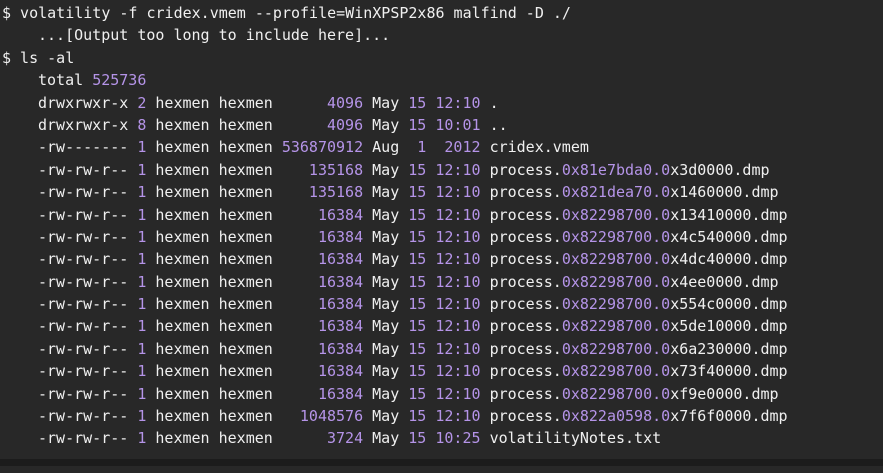 The height and width of the screenshot is (473, 883). What do you see at coordinates (729, 259) in the screenshot?
I see `file-name-rest: x4dc40000.dmp` at bounding box center [729, 259].